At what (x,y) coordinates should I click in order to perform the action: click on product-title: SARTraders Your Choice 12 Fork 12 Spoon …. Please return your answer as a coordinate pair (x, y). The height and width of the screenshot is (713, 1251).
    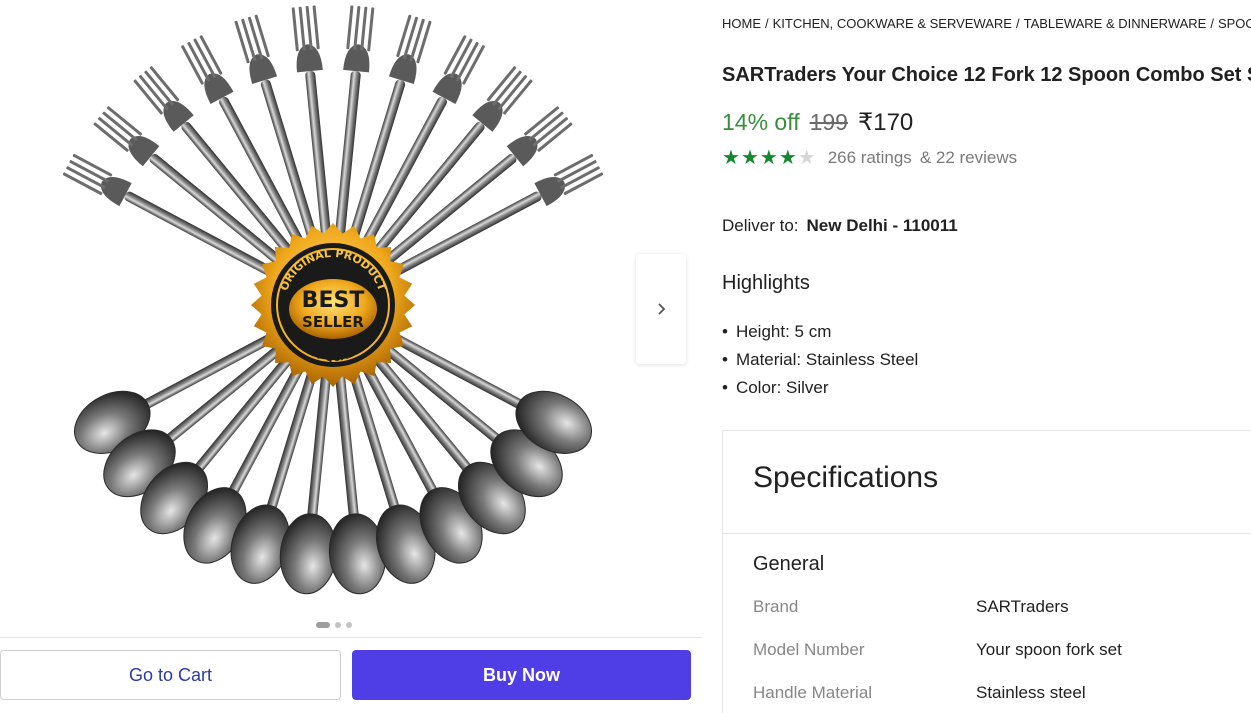
    Looking at the image, I should click on (986, 75).